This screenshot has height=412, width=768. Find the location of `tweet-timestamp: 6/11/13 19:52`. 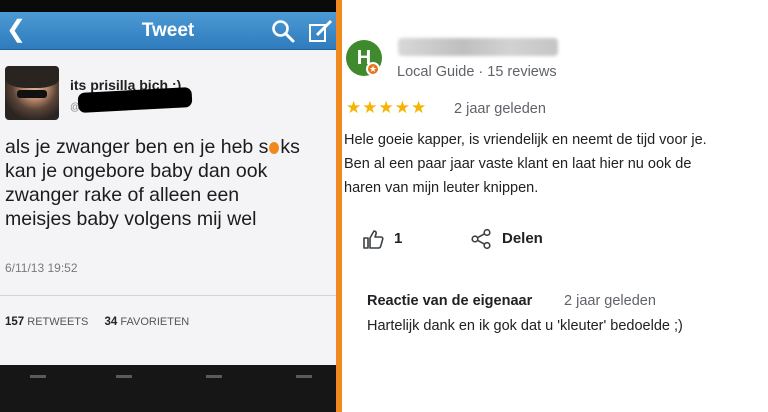

tweet-timestamp: 6/11/13 19:52 is located at coordinates (41, 268).